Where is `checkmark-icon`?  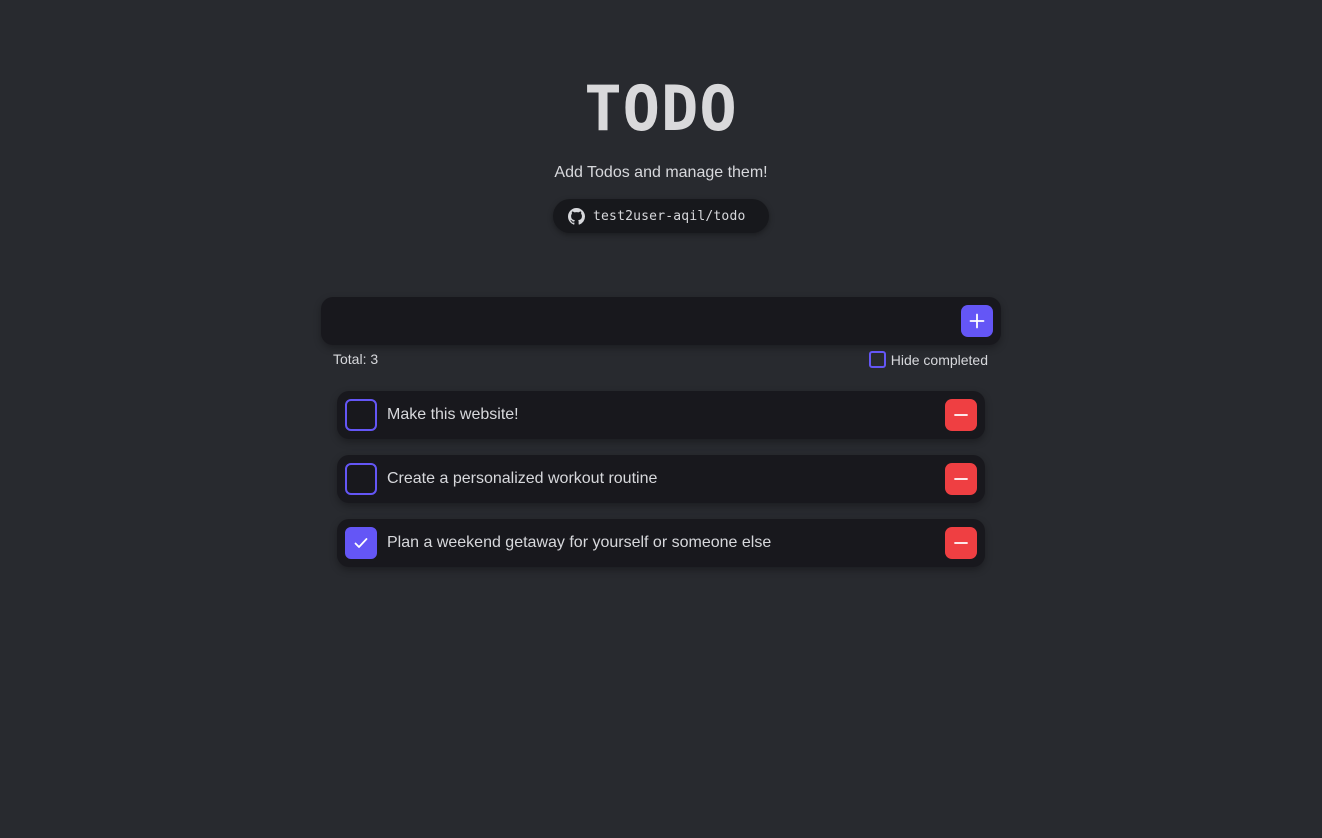
checkmark-icon is located at coordinates (361, 543).